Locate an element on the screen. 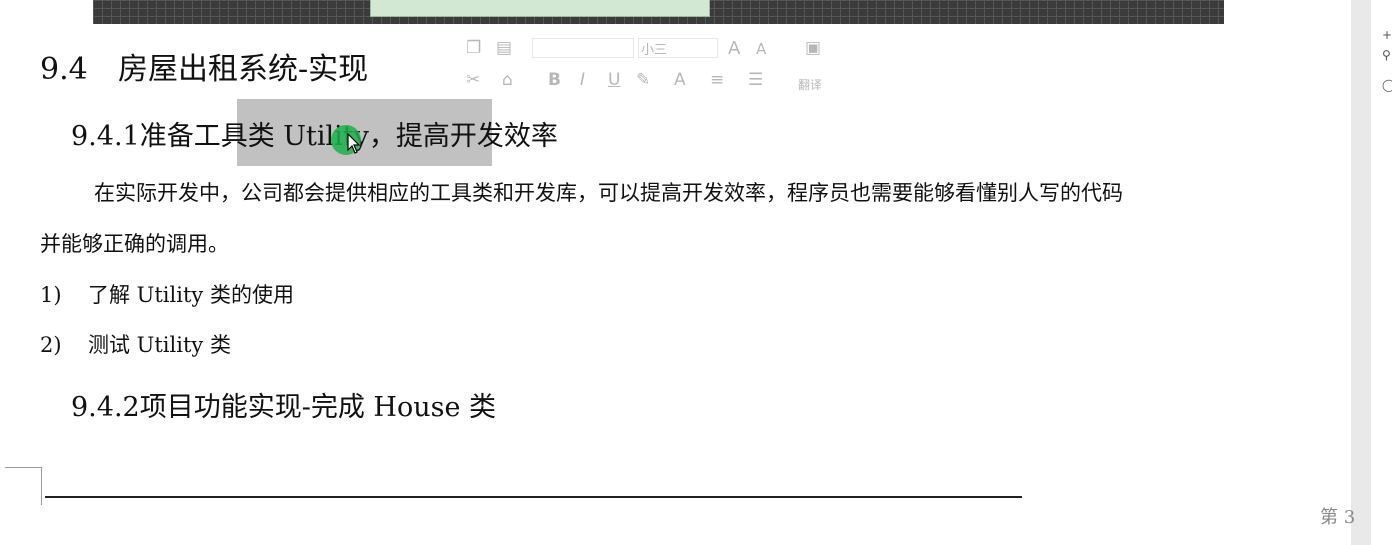  highlight-icon: ✎ is located at coordinates (643, 80).